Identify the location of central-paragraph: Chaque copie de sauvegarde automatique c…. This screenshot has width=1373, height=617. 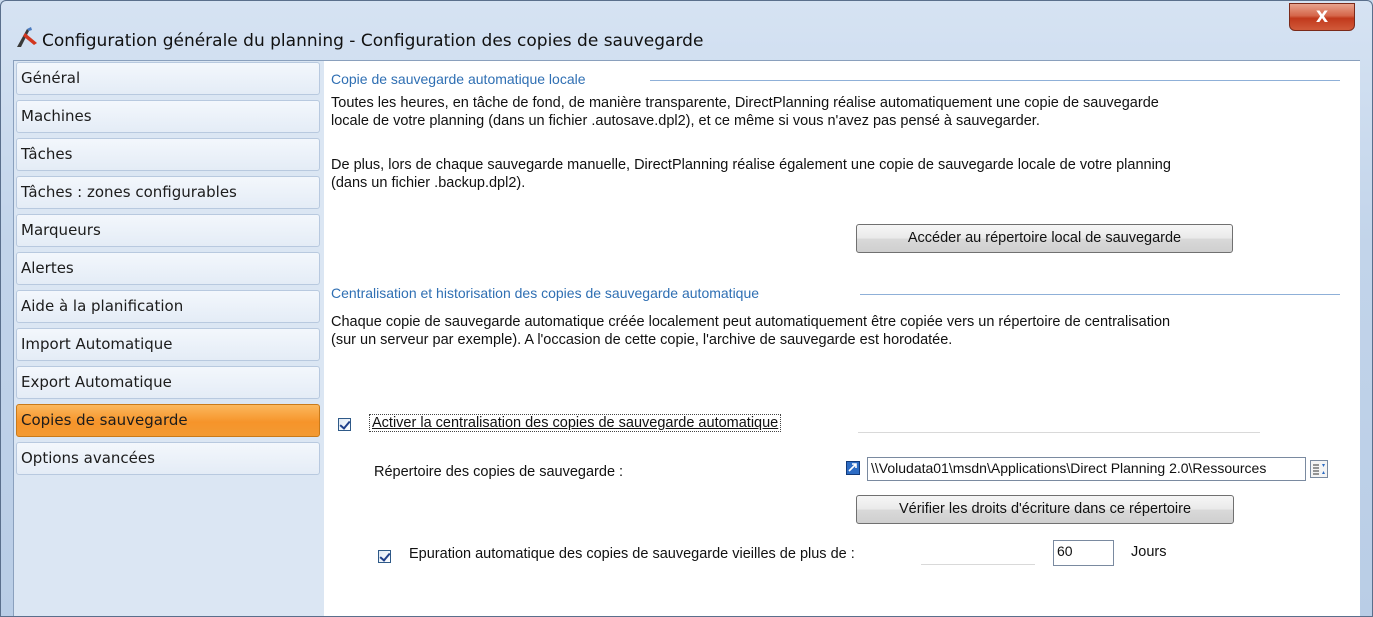
(750, 331).